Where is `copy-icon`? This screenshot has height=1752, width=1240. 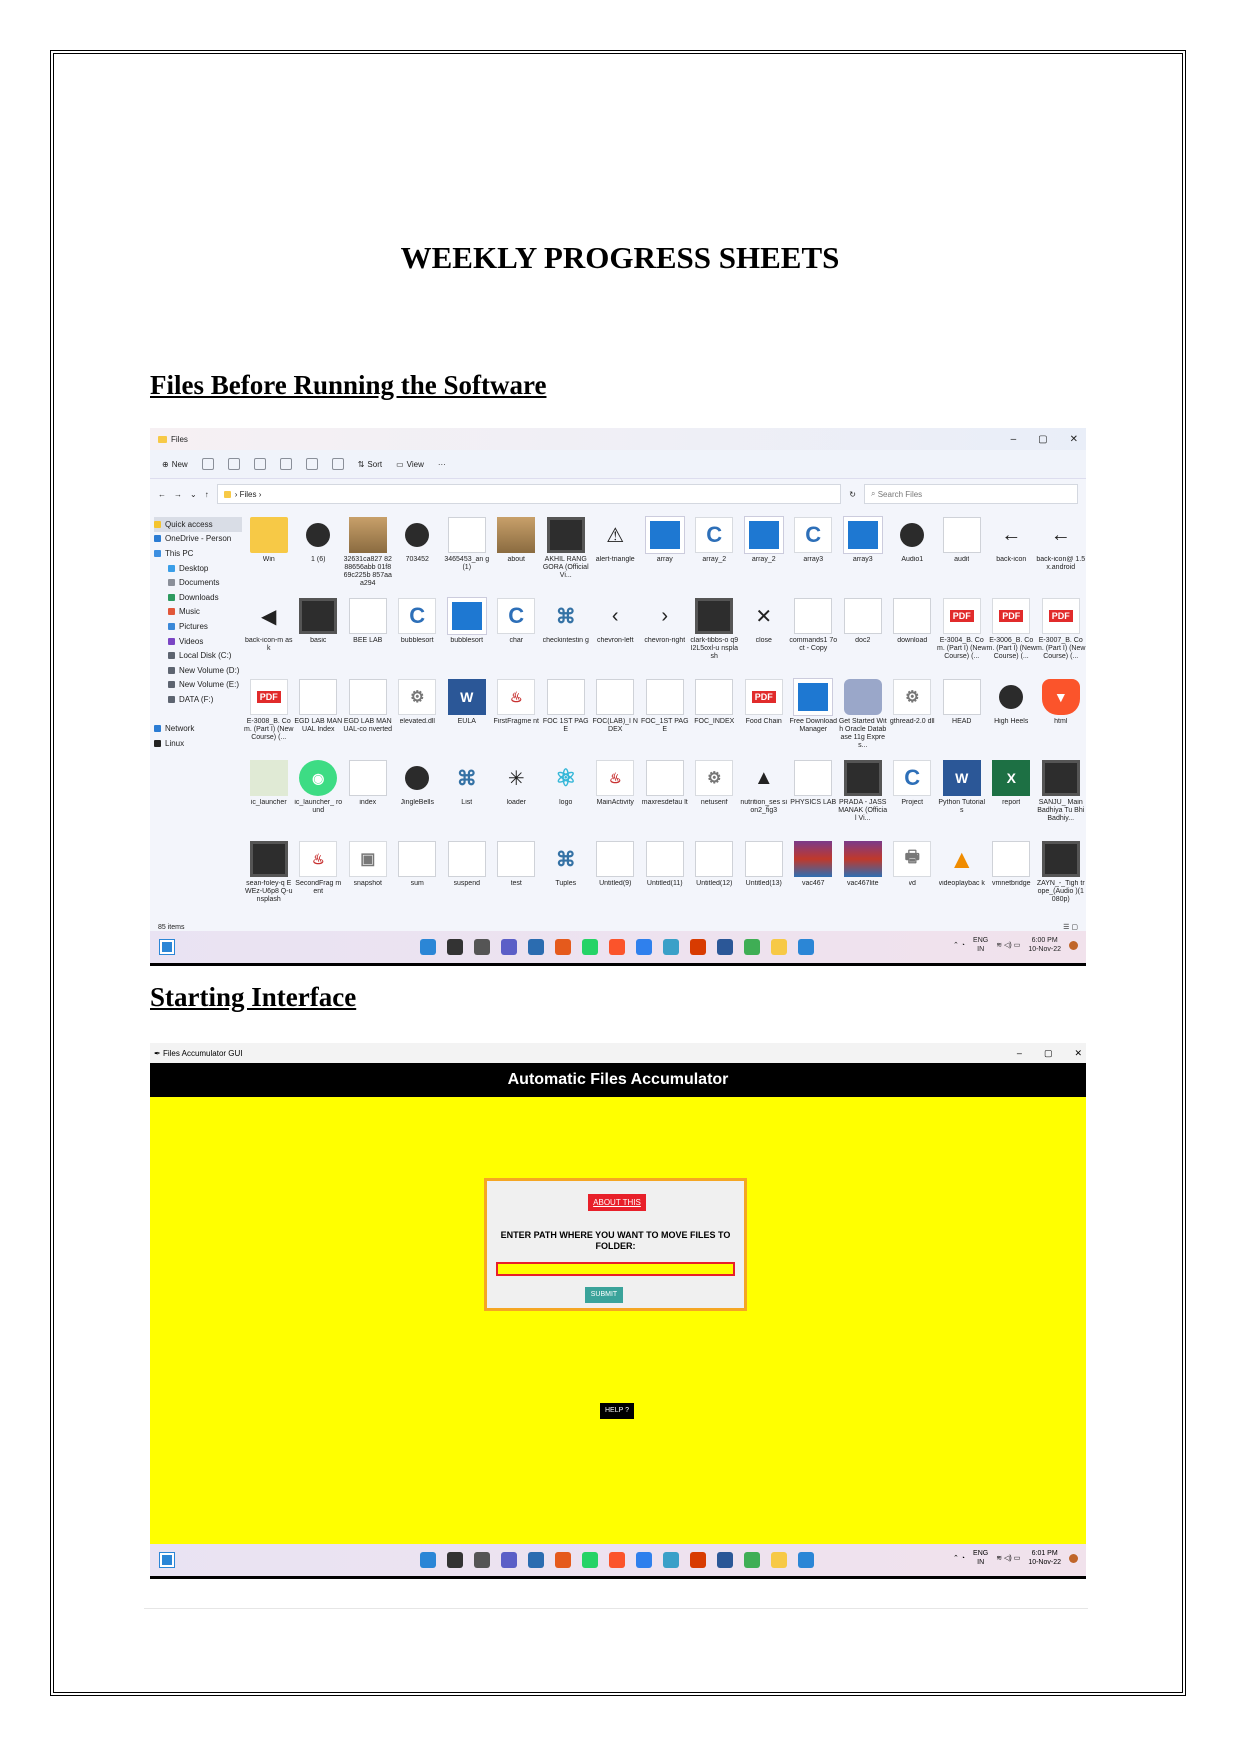
copy-icon is located at coordinates (233, 464).